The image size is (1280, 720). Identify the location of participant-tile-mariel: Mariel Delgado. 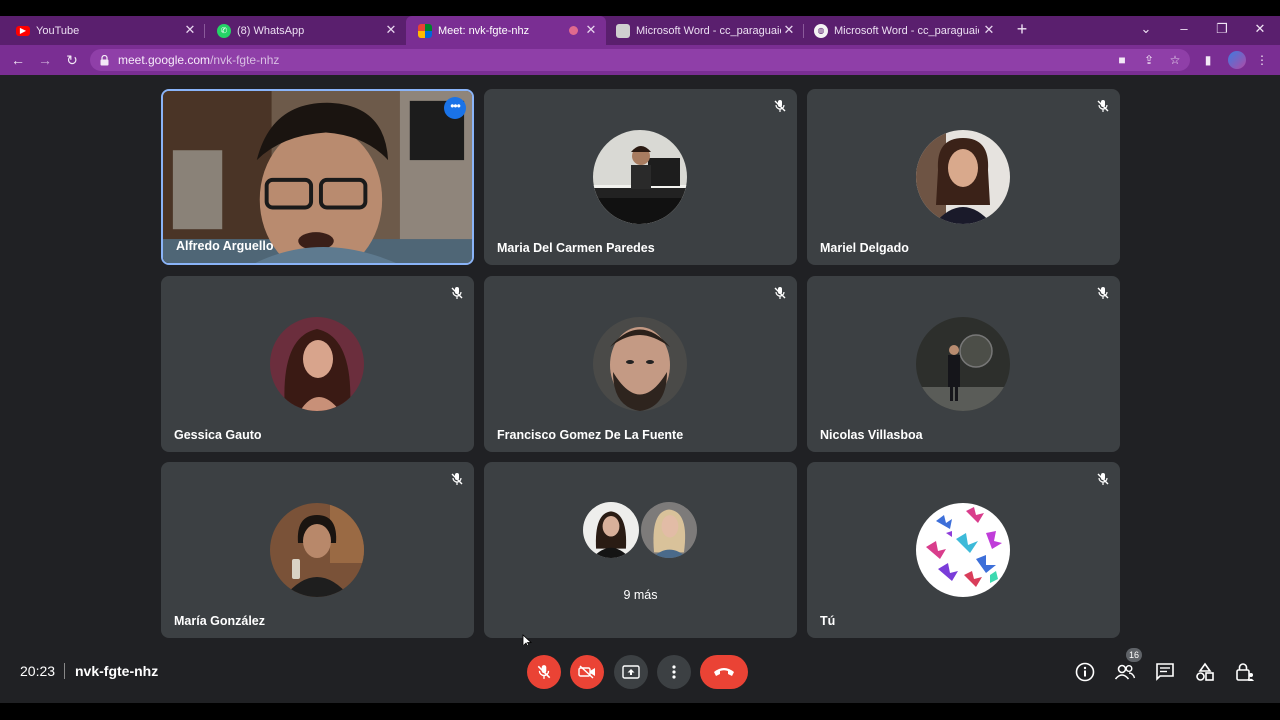
(963, 177).